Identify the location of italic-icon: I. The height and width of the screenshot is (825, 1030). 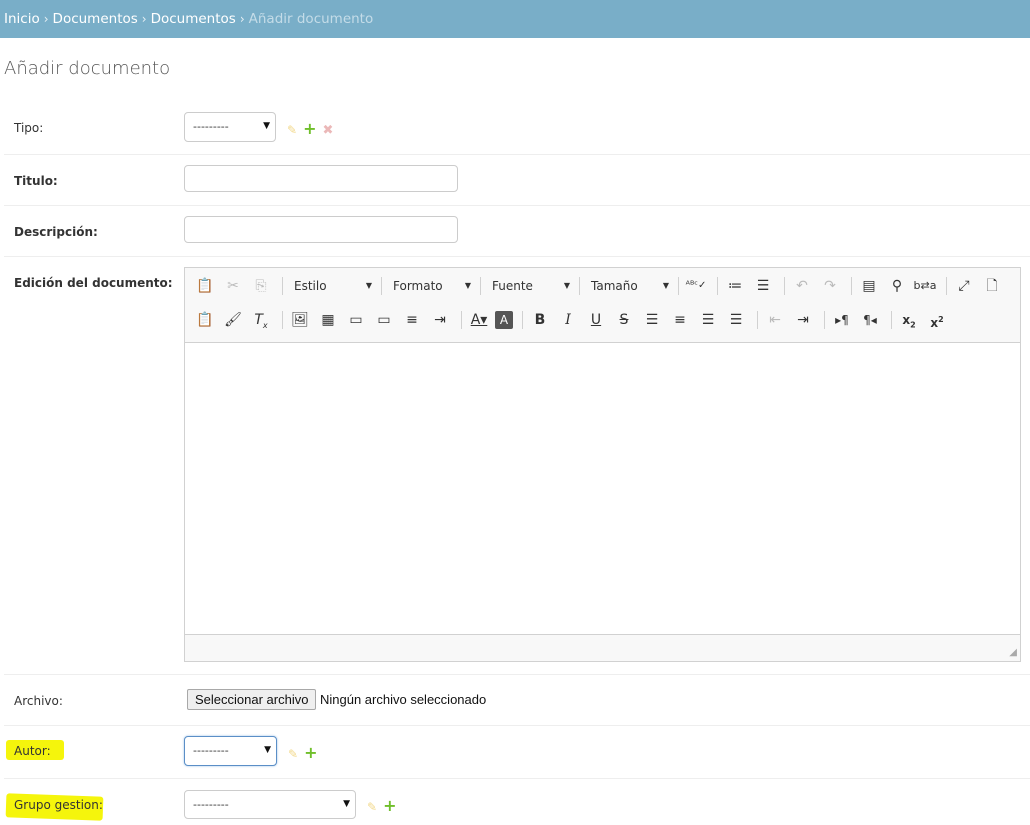
(568, 320).